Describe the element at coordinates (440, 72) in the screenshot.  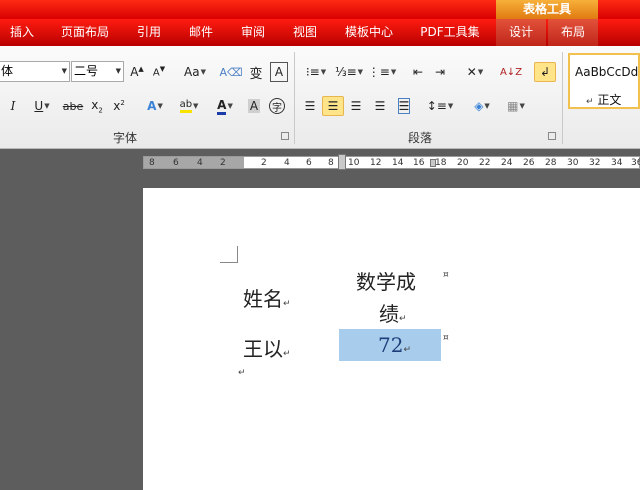
I see `increase-indent-button: ⇥` at that location.